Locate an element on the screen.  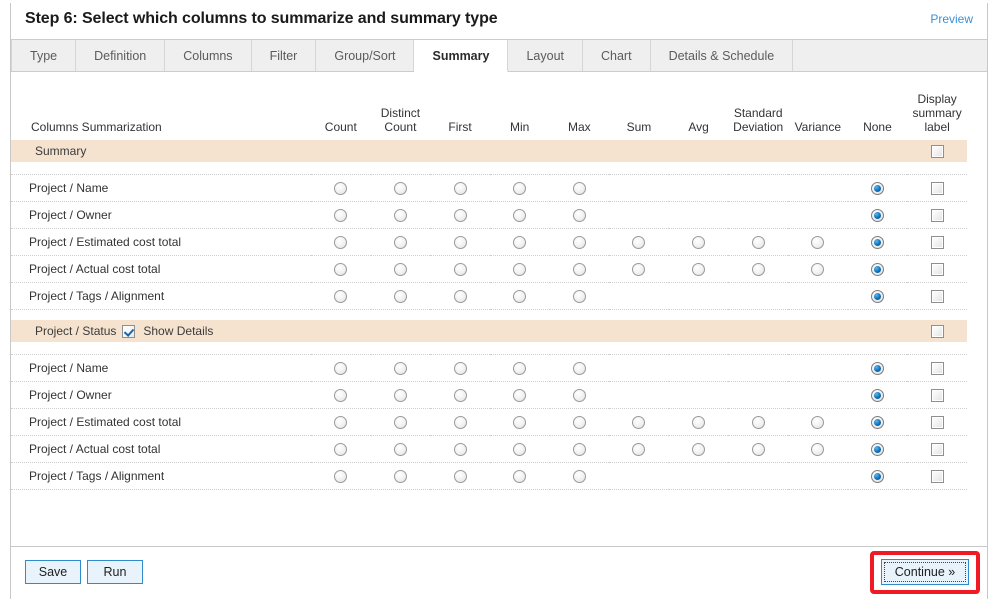
tab-filter: Filter is located at coordinates (284, 55).